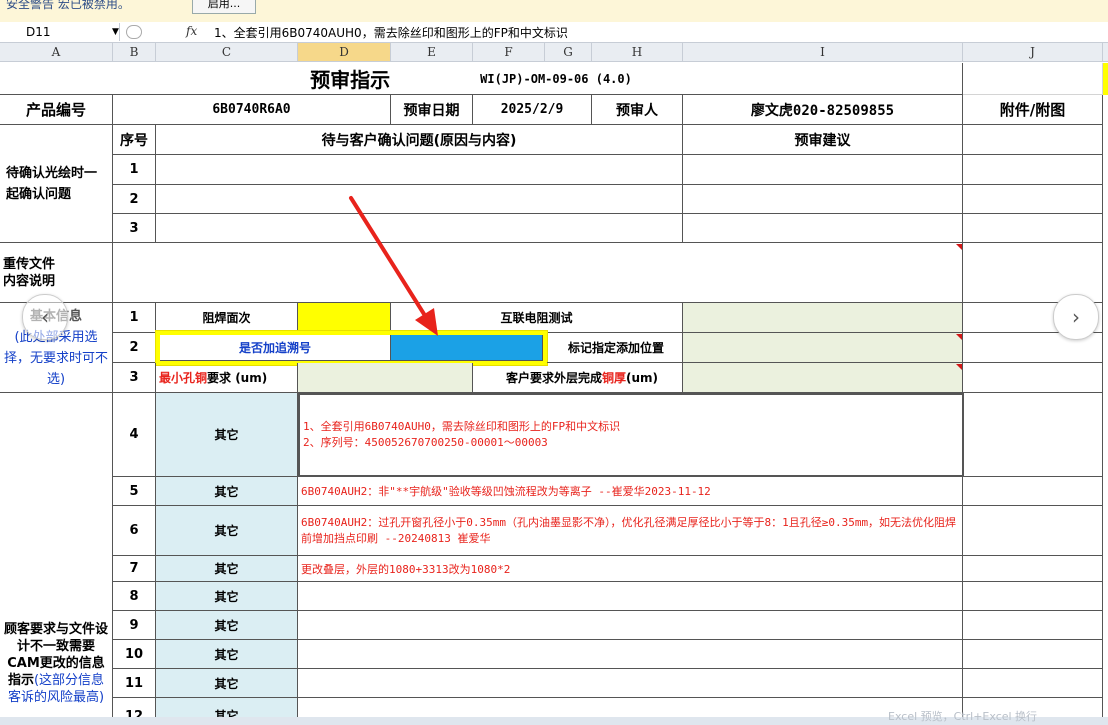 The image size is (1108, 725). Describe the element at coordinates (1076, 317) in the screenshot. I see `next-arrow-icon: ›` at that location.